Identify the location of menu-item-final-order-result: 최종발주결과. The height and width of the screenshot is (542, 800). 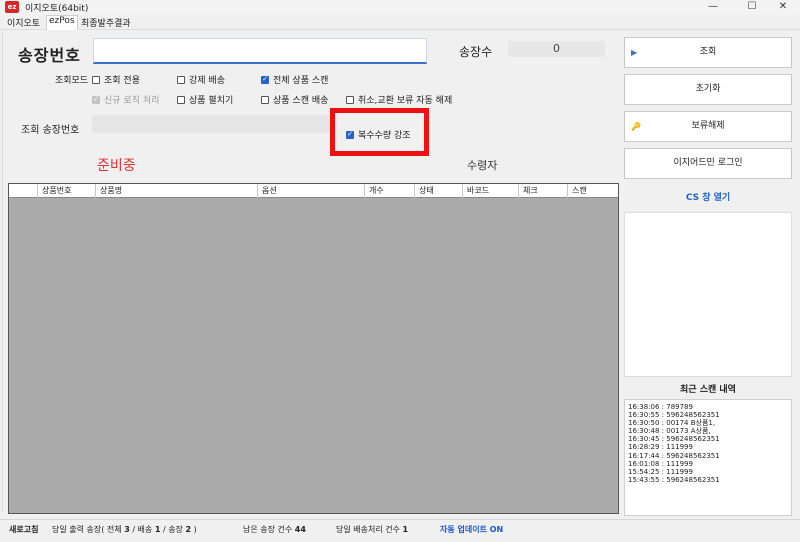
(106, 22).